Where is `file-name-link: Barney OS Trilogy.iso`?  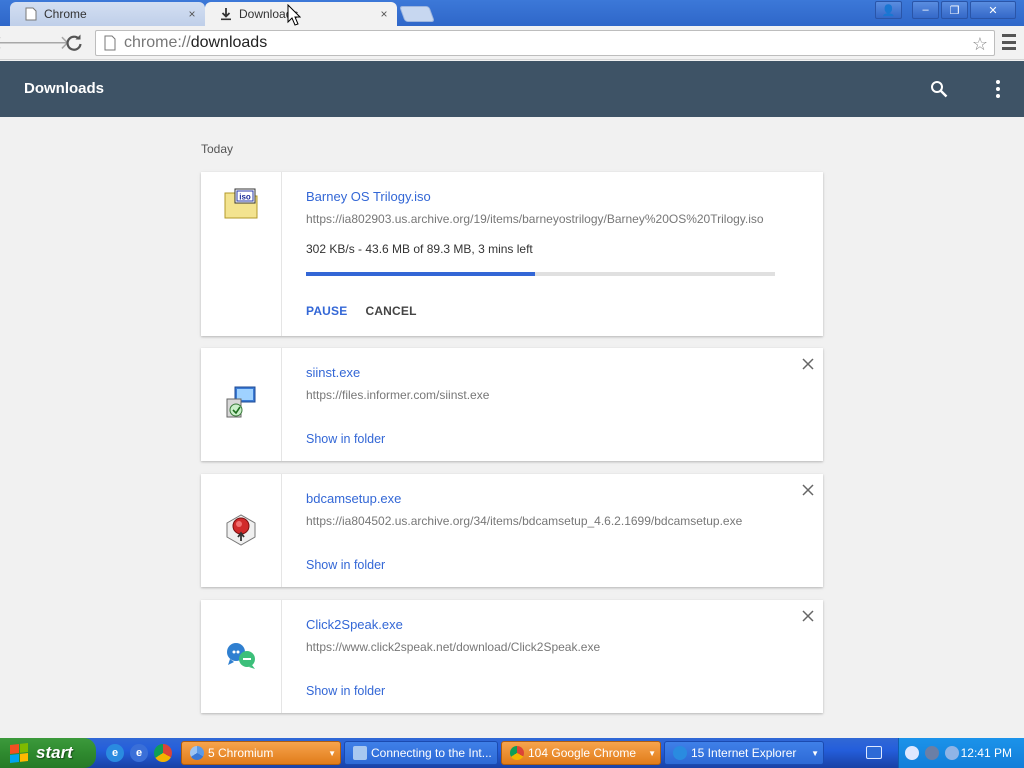
file-name-link: Barney OS Trilogy.iso is located at coordinates (541, 196).